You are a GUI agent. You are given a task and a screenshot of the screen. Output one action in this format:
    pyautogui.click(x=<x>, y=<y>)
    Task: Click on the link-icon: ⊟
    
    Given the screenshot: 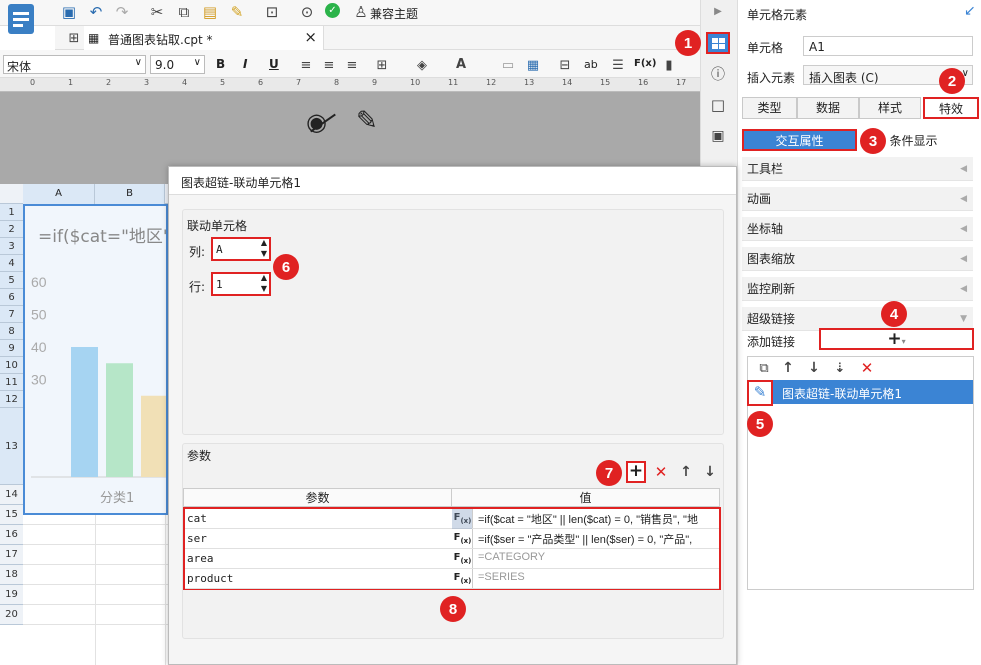 What is the action you would take?
    pyautogui.click(x=565, y=65)
    